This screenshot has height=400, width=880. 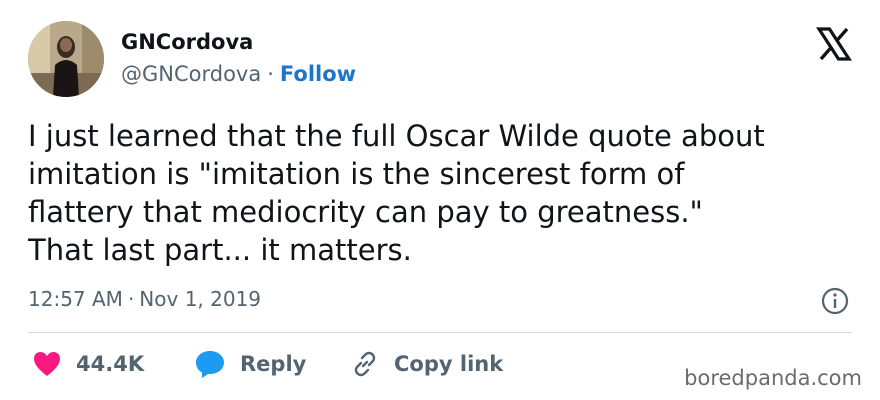 What do you see at coordinates (187, 42) in the screenshot?
I see `display-name: GNCordova` at bounding box center [187, 42].